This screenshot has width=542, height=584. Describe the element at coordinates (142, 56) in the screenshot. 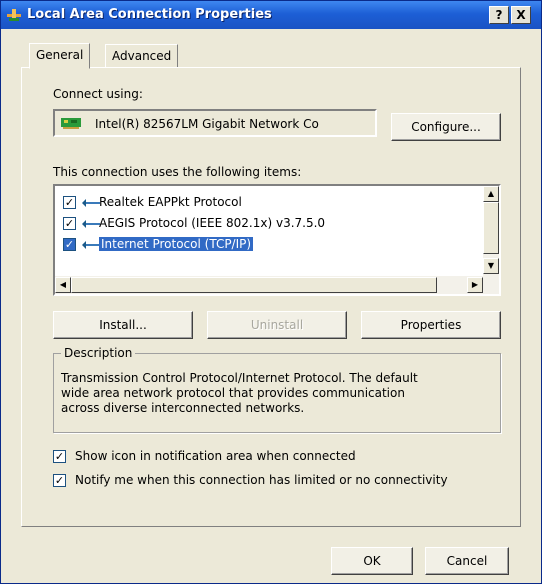

I see `tab-advanced: Advanced` at that location.